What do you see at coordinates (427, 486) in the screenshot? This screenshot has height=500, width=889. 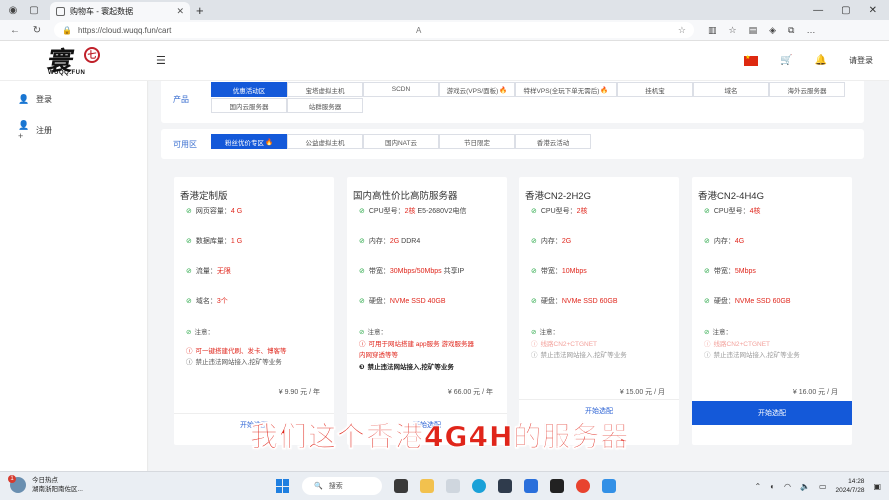 I see `file-explorer-icon` at bounding box center [427, 486].